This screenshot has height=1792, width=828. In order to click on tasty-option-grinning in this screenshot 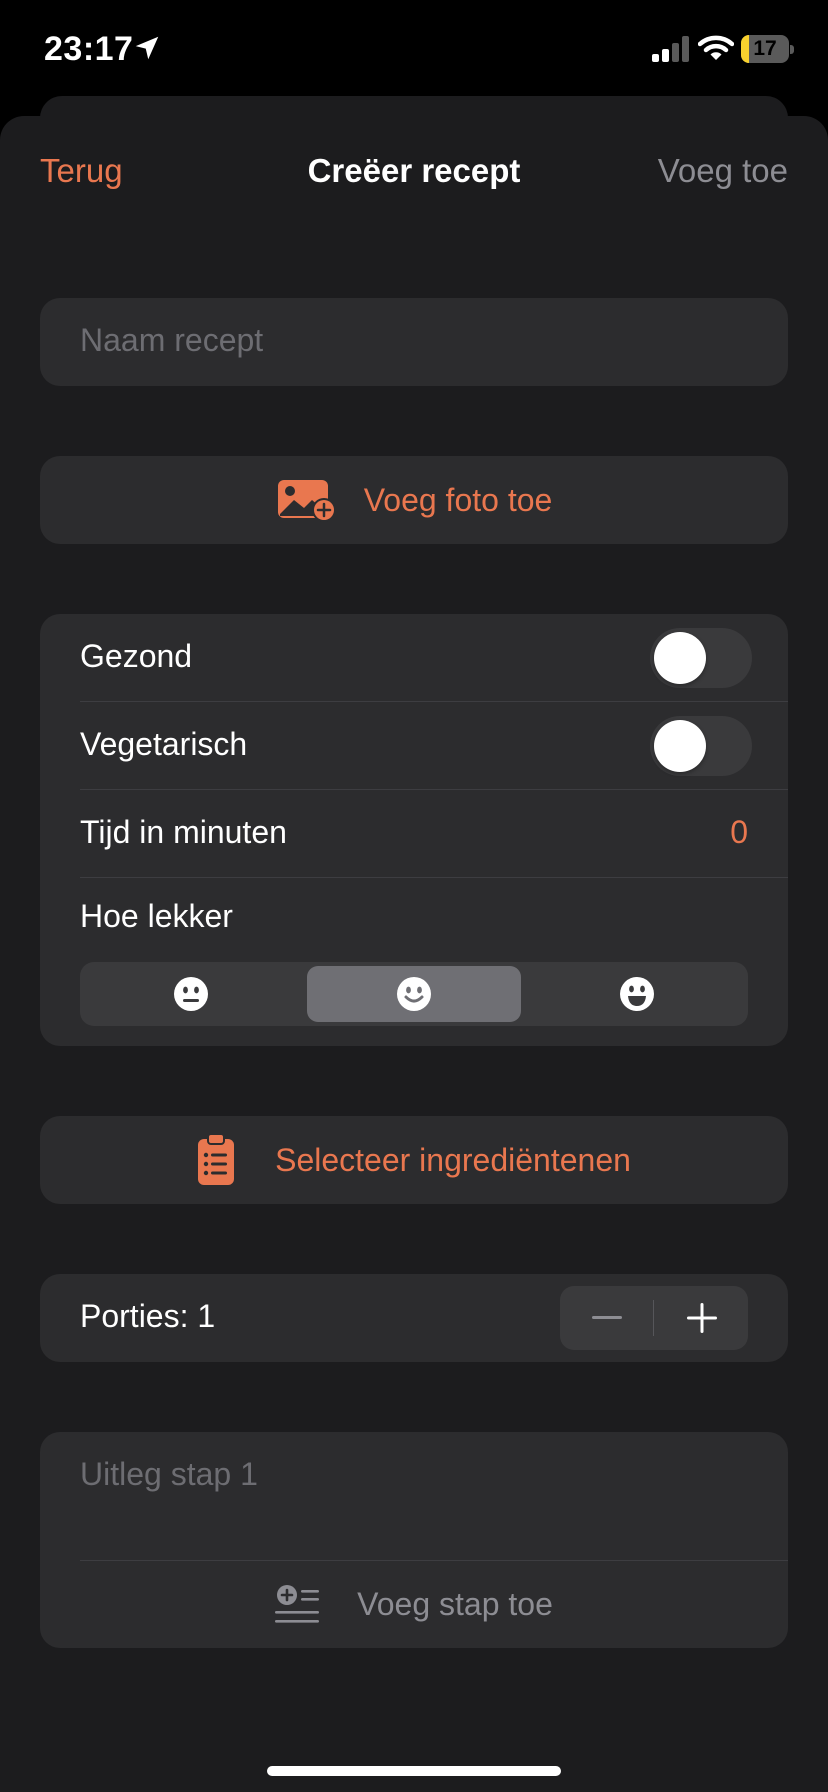, I will do `click(637, 994)`.